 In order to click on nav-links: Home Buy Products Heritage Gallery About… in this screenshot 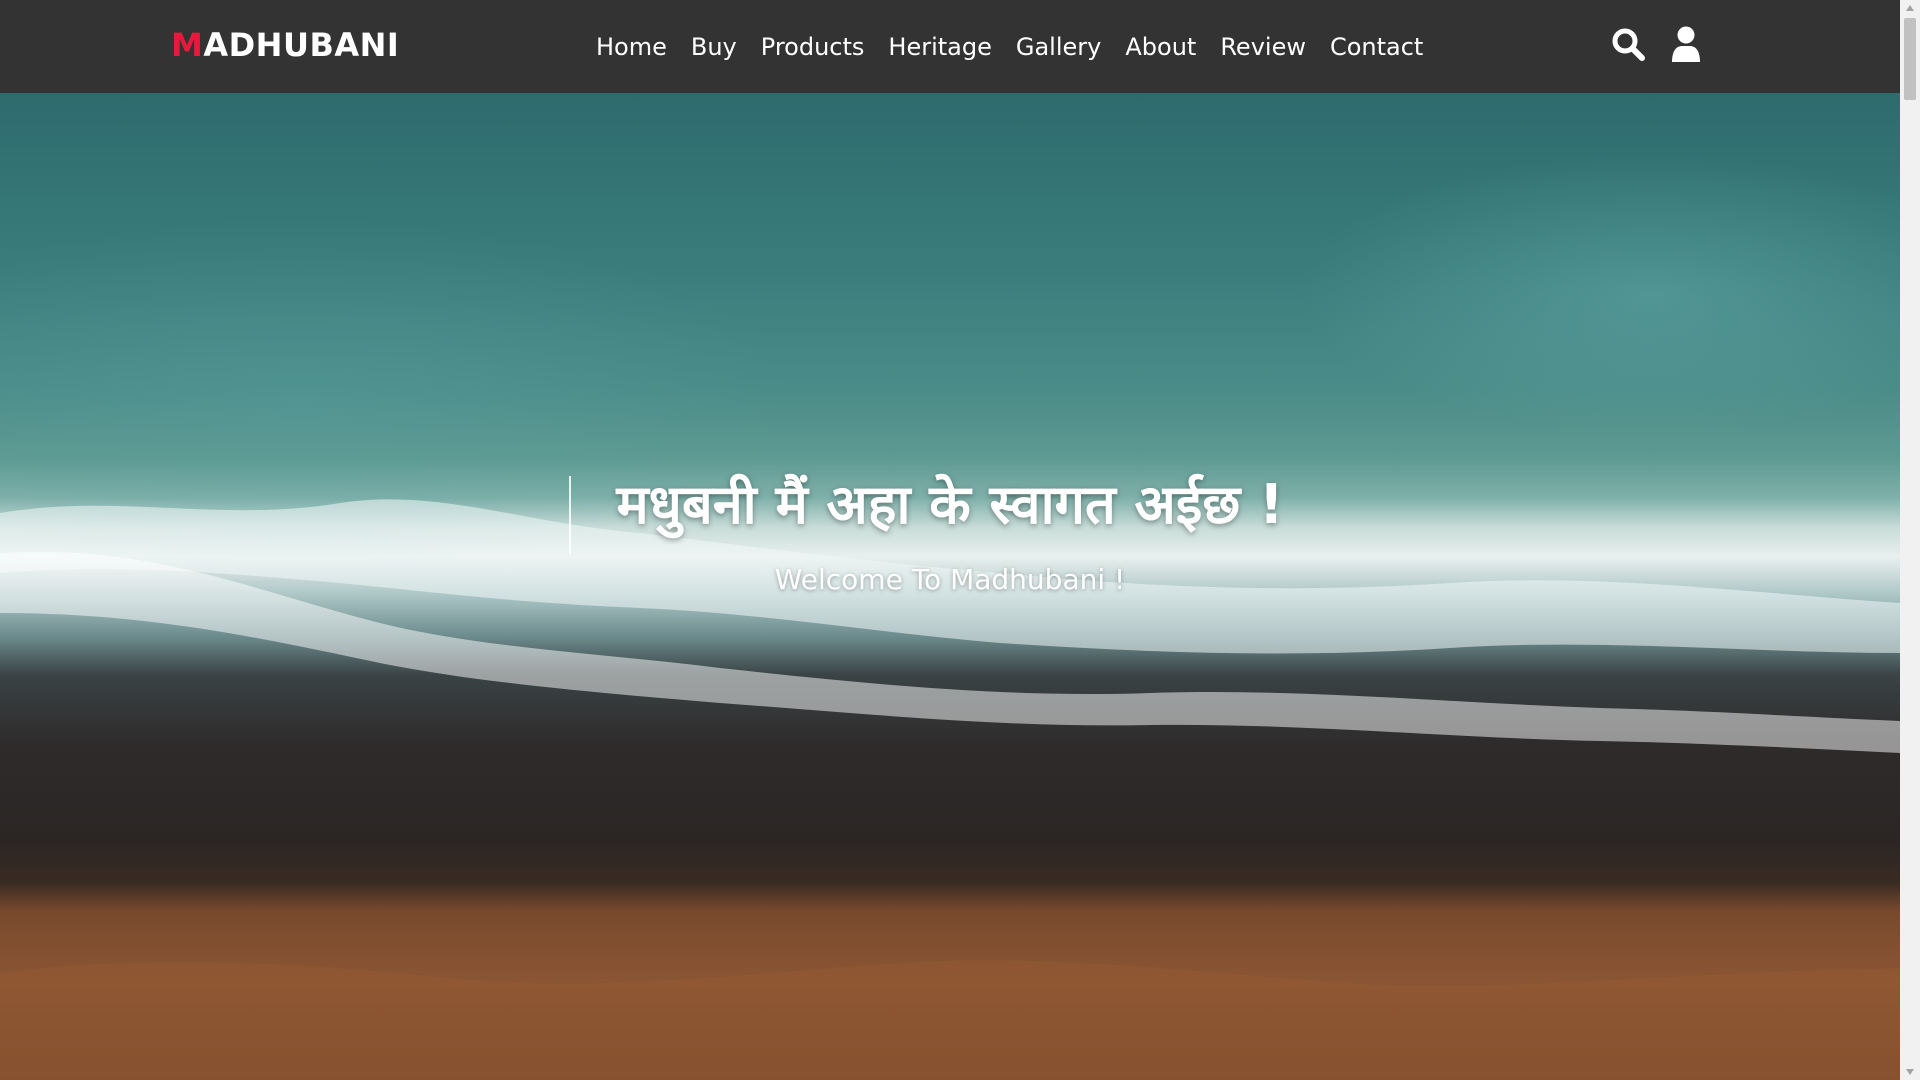, I will do `click(1009, 46)`.